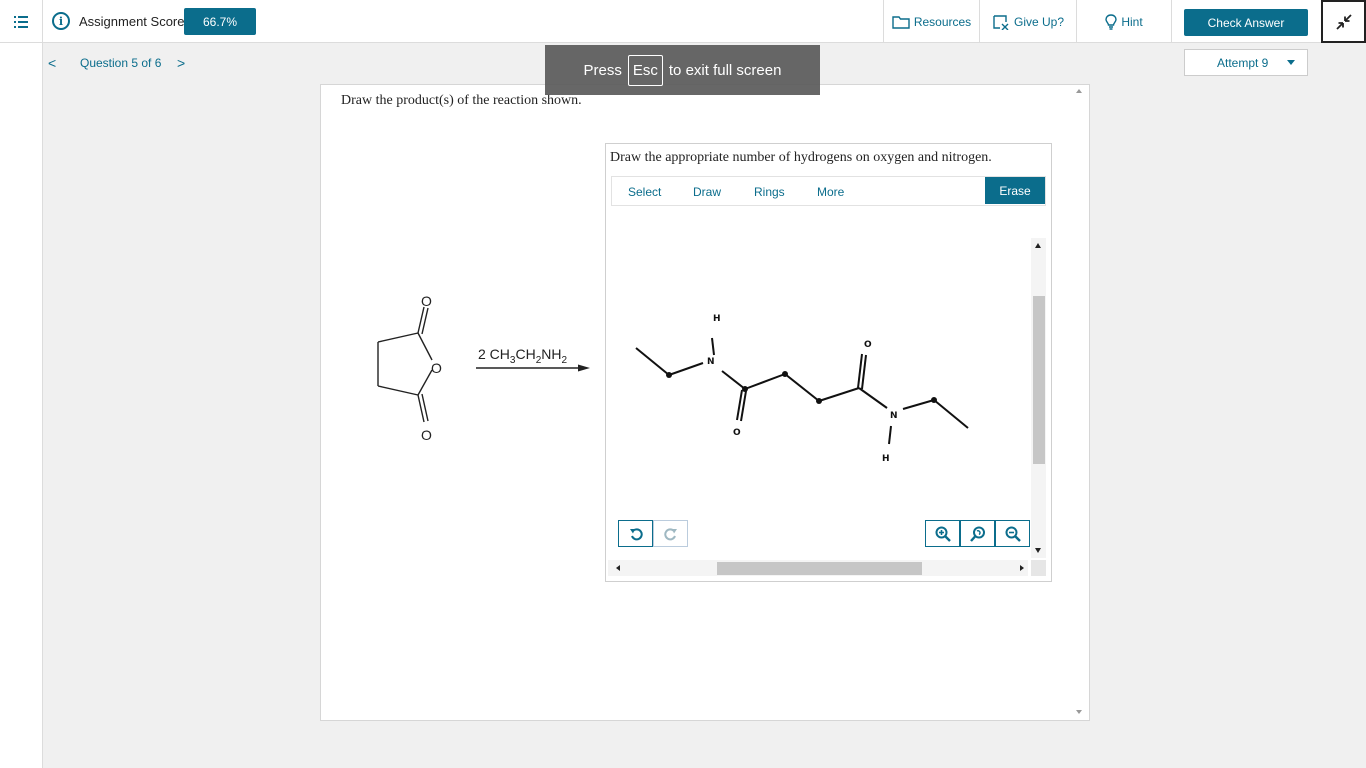  I want to click on attempt-dropdown: Attempt 9, so click(1246, 62).